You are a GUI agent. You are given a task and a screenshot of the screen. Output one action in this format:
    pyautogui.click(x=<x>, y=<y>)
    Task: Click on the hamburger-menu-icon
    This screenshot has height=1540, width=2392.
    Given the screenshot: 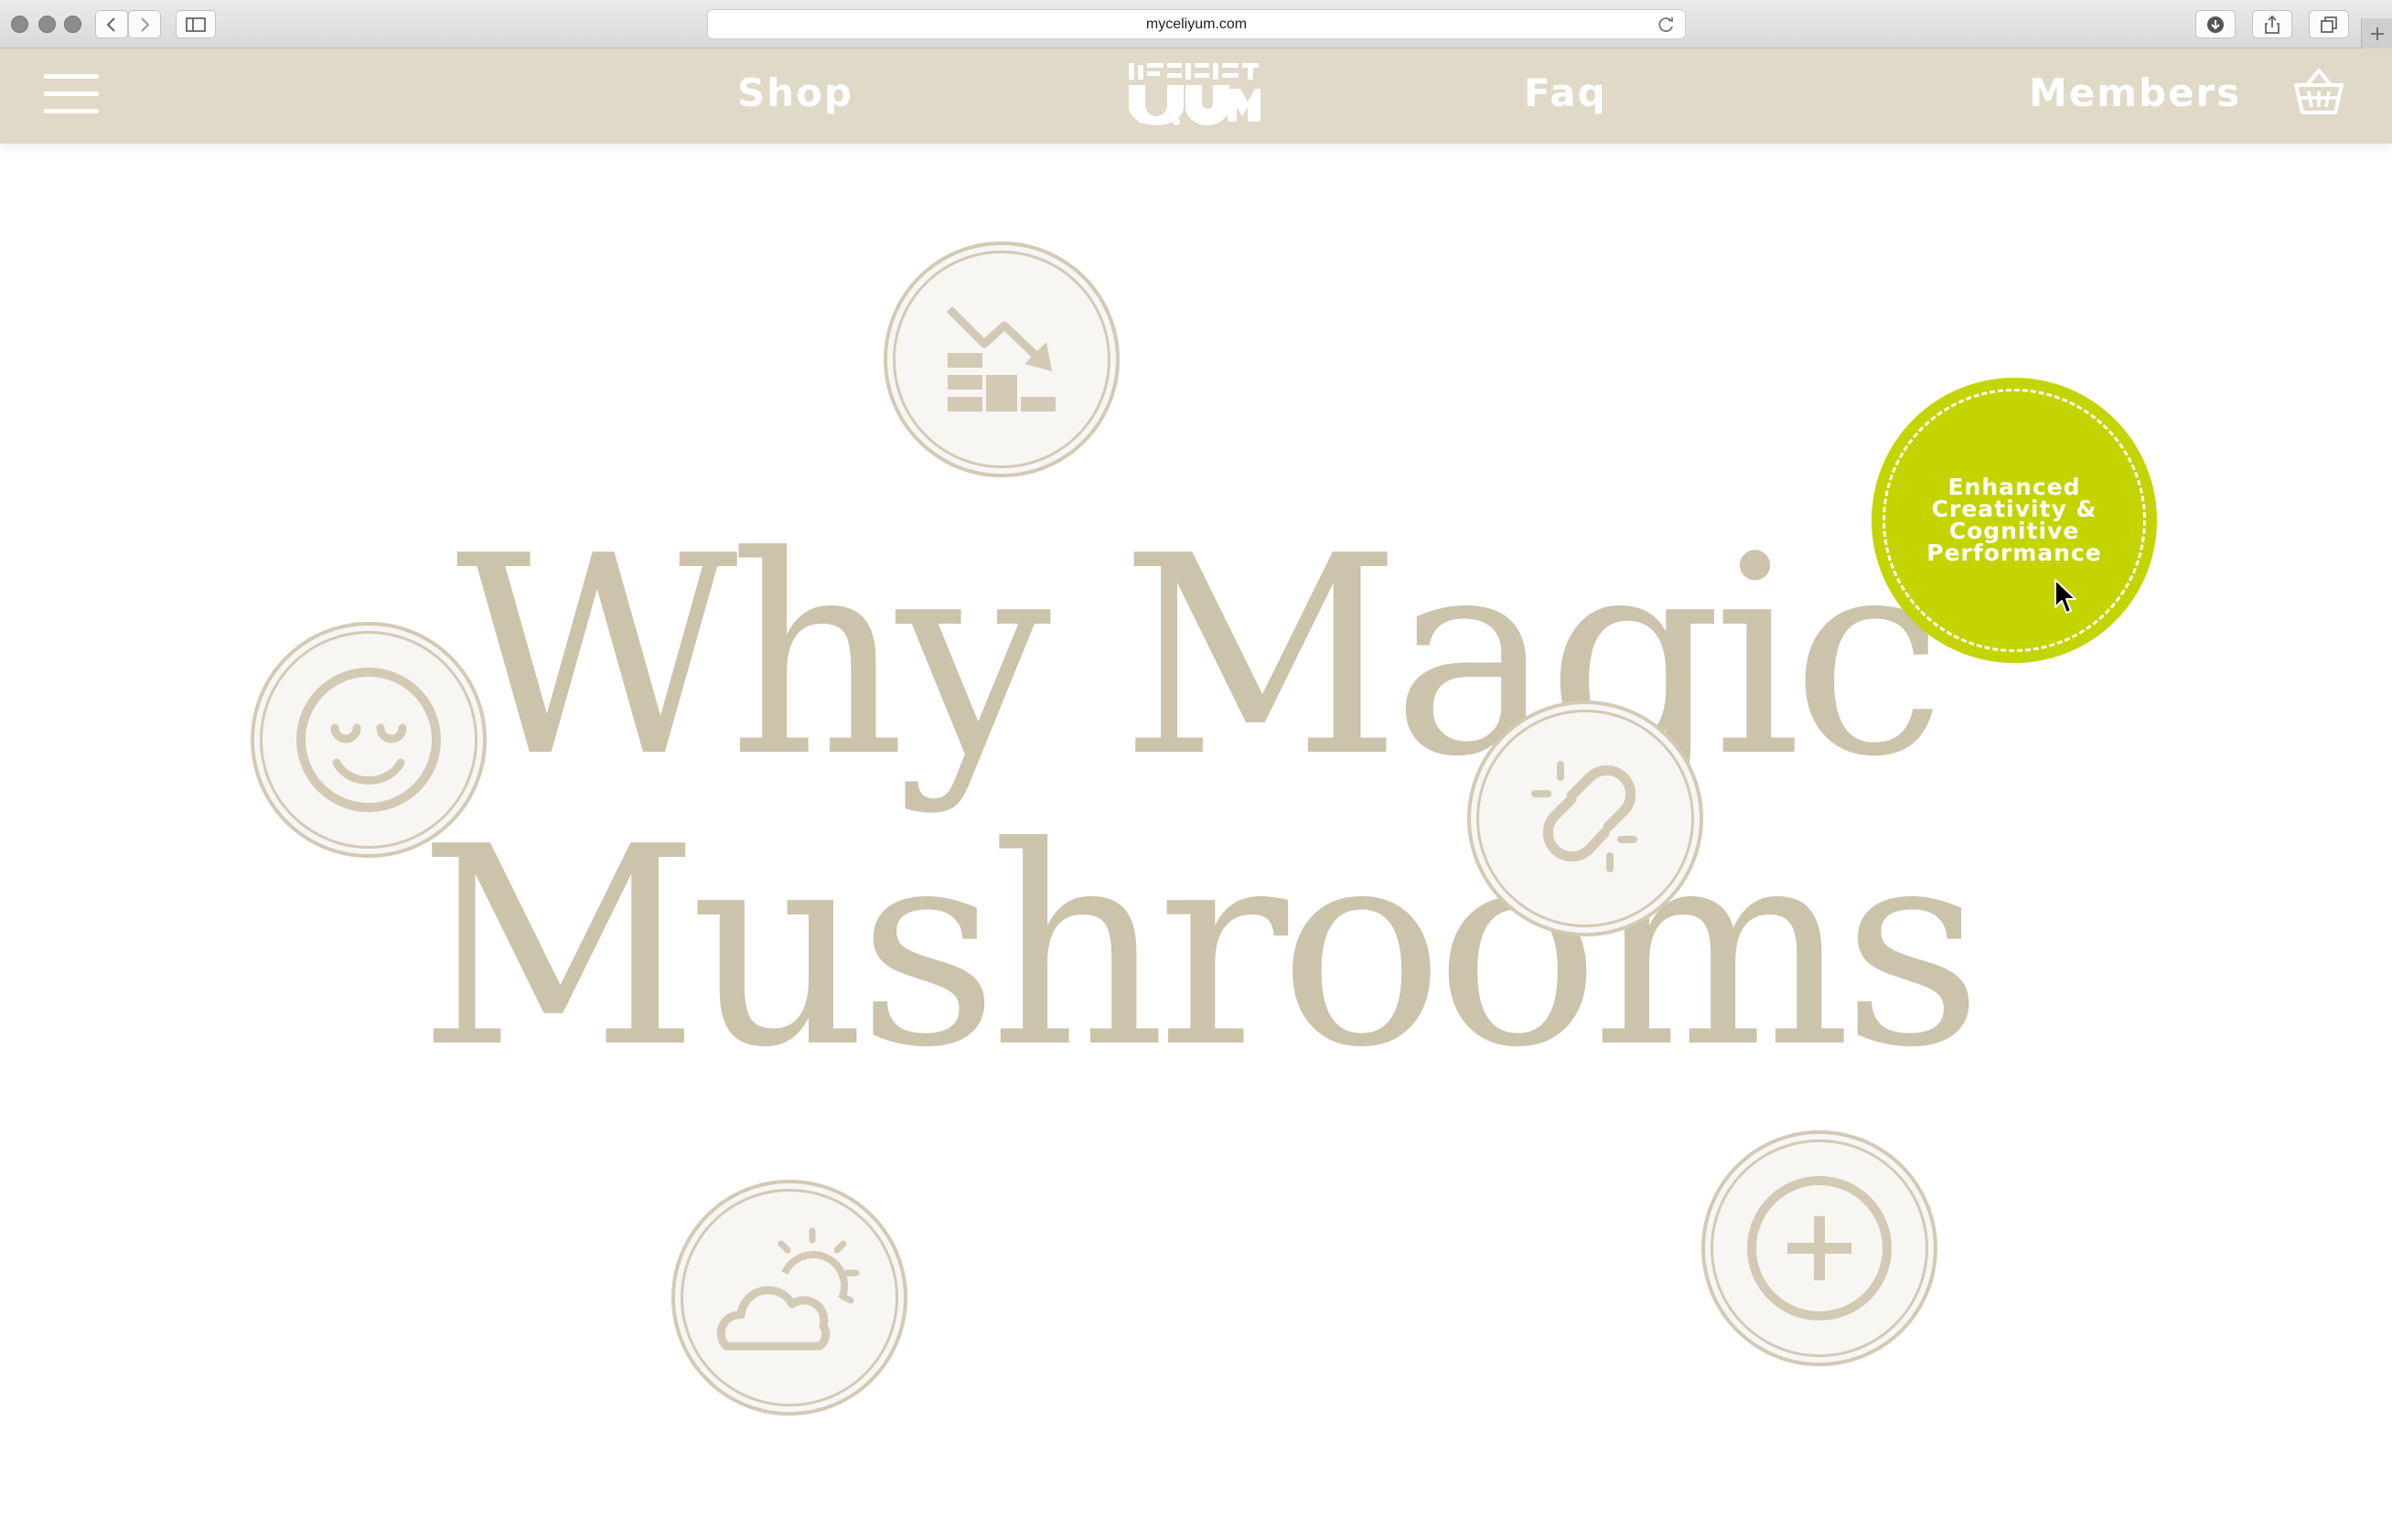 What is the action you would take?
    pyautogui.click(x=71, y=94)
    